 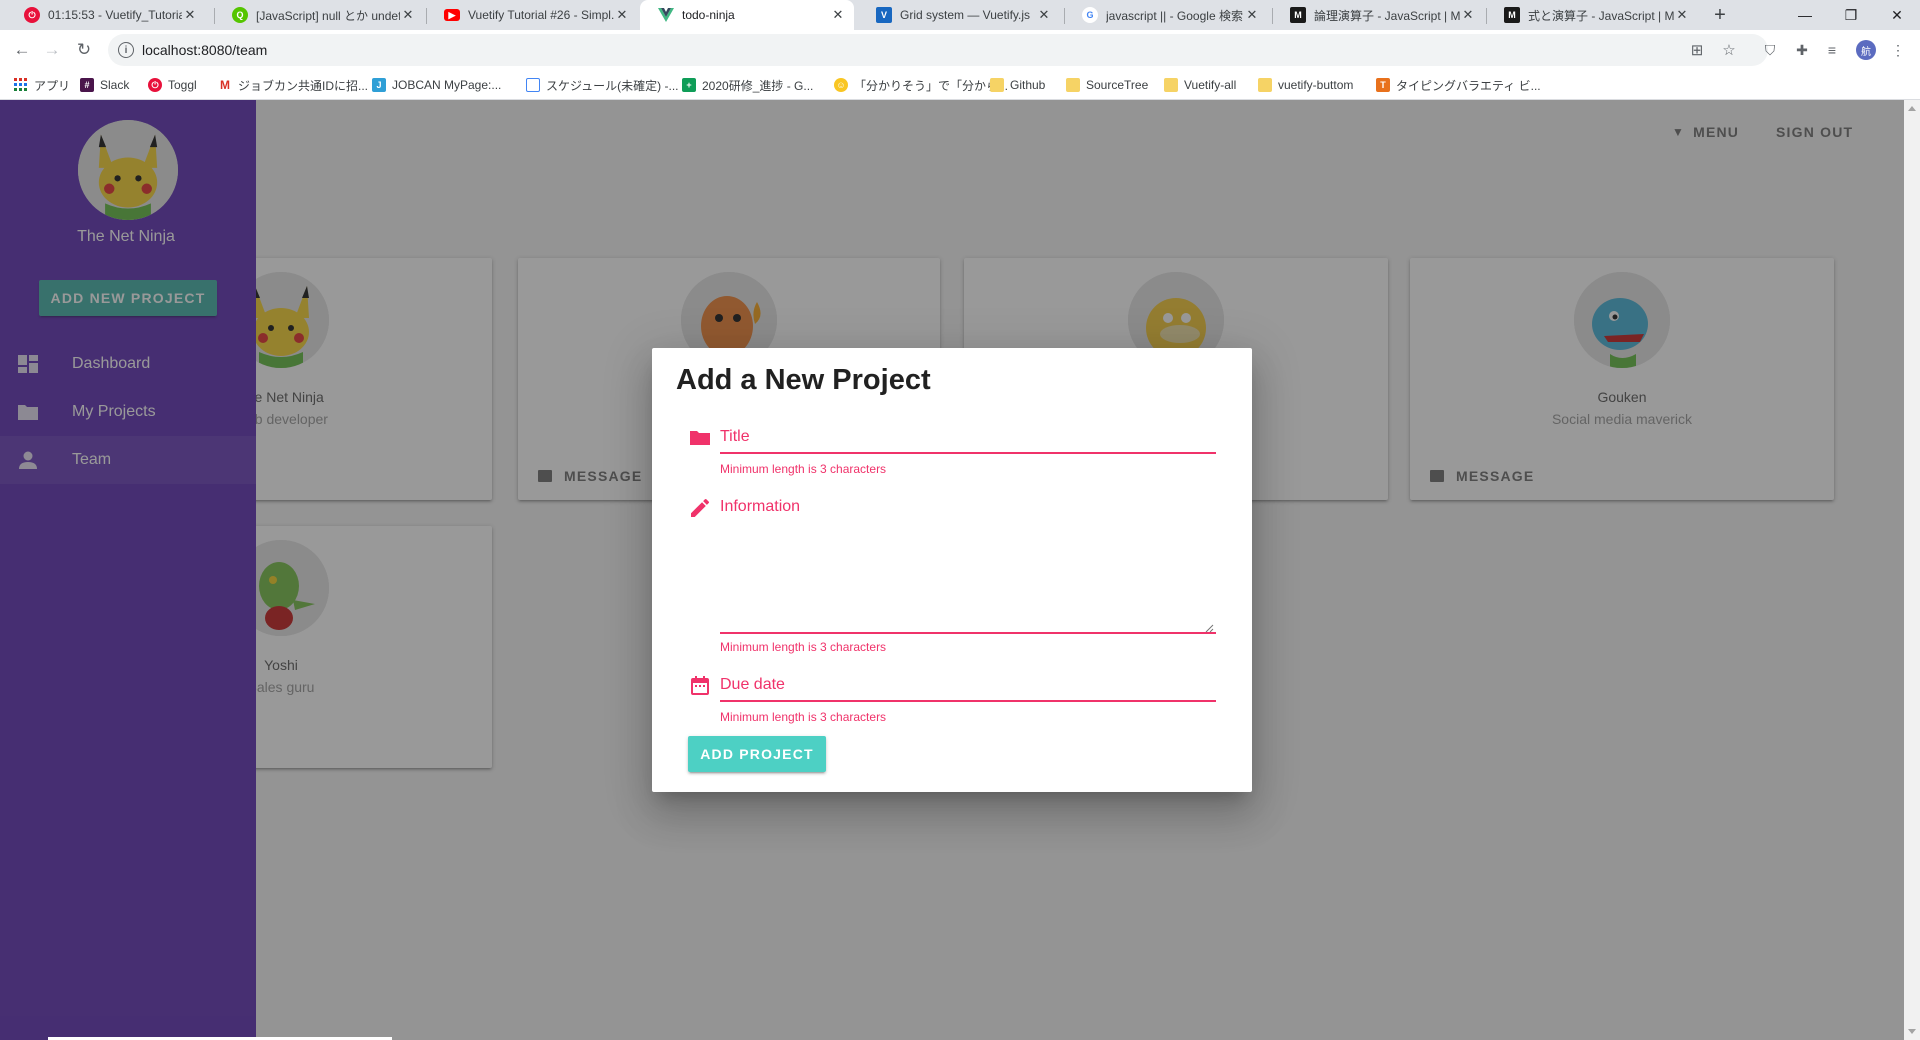 What do you see at coordinates (1028, 85) in the screenshot?
I see `bookmark-label: Github` at bounding box center [1028, 85].